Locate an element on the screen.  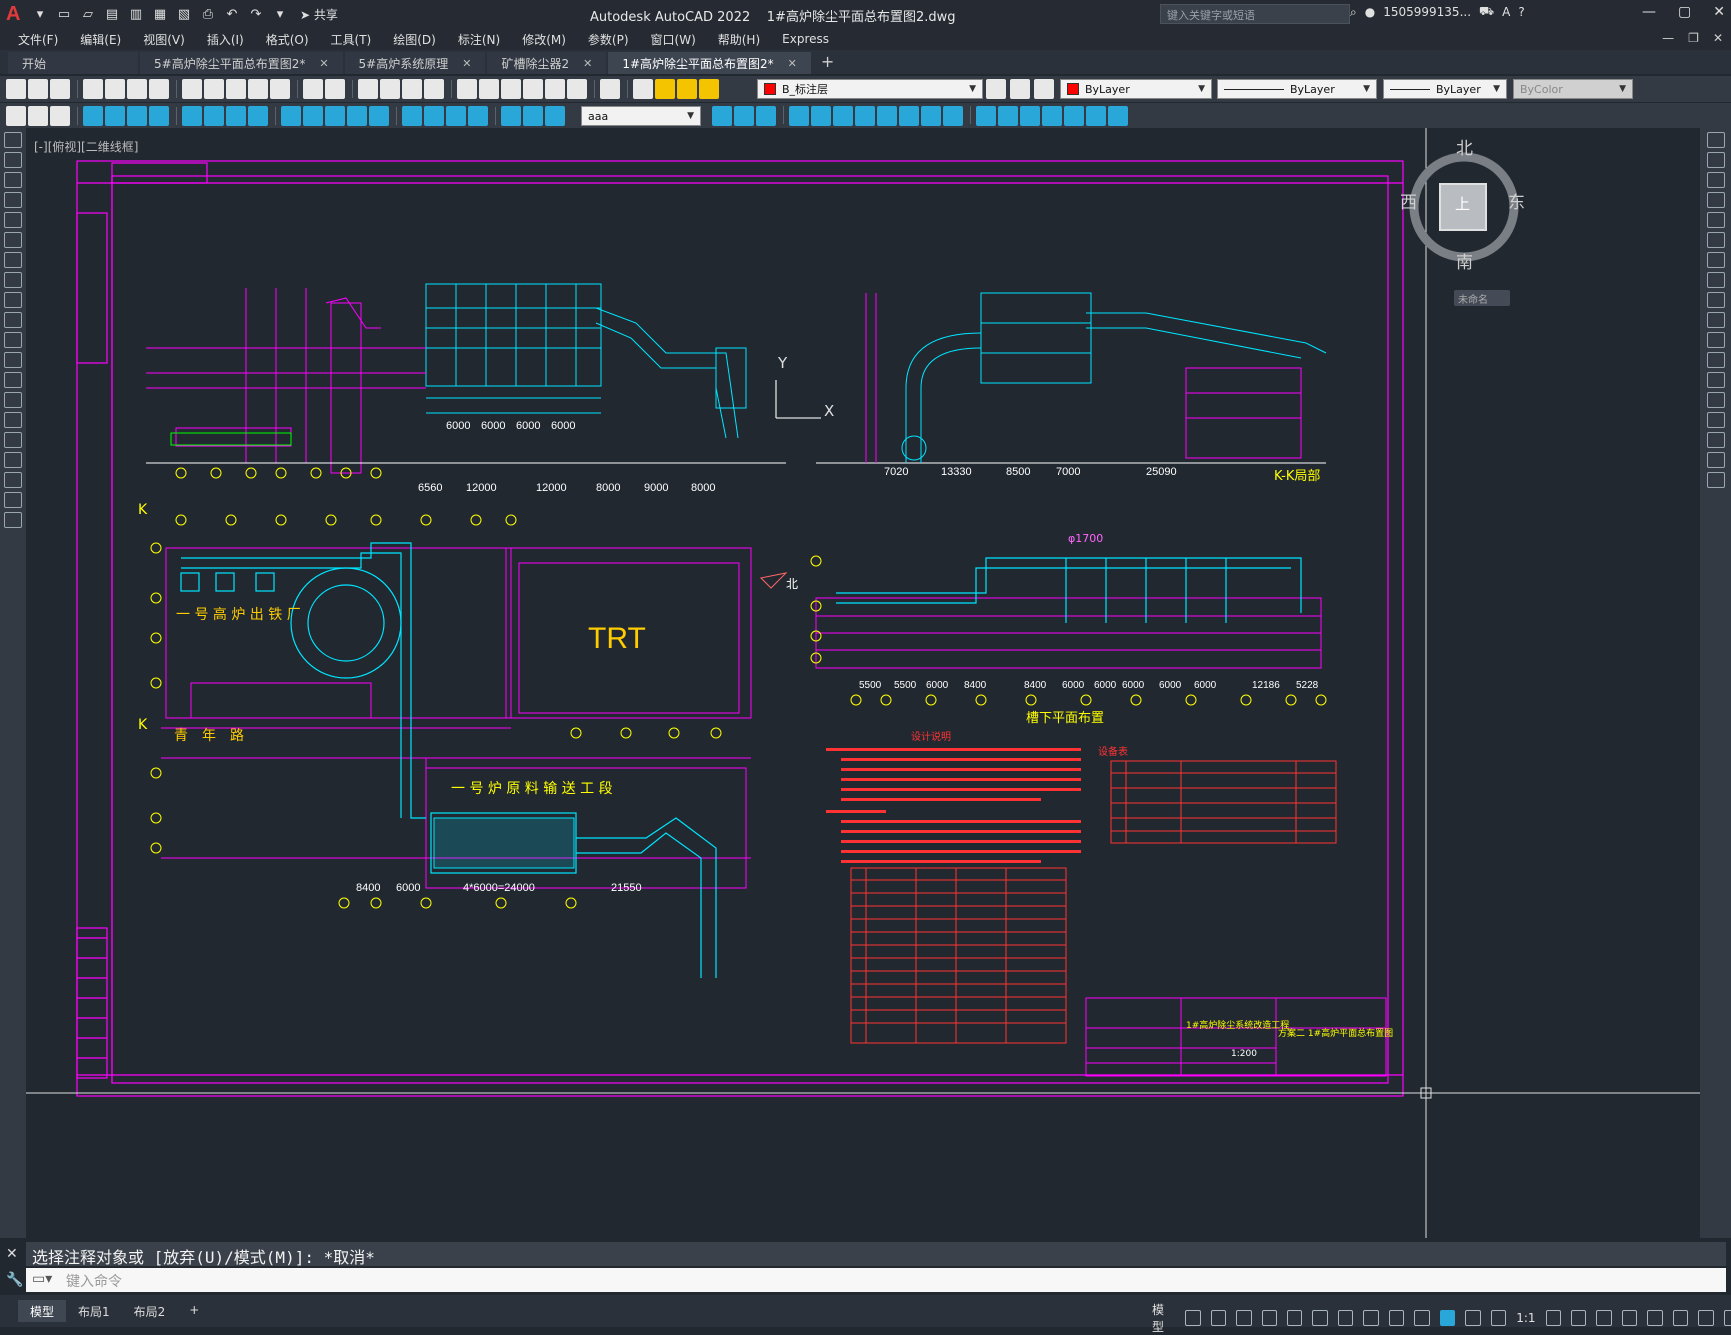
erase-icon is located at coordinates (1716, 140).